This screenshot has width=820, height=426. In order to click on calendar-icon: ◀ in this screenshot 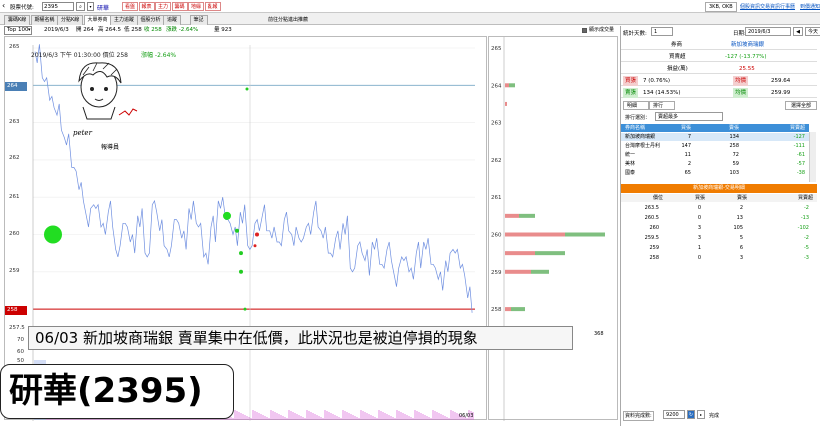, I will do `click(798, 31)`.